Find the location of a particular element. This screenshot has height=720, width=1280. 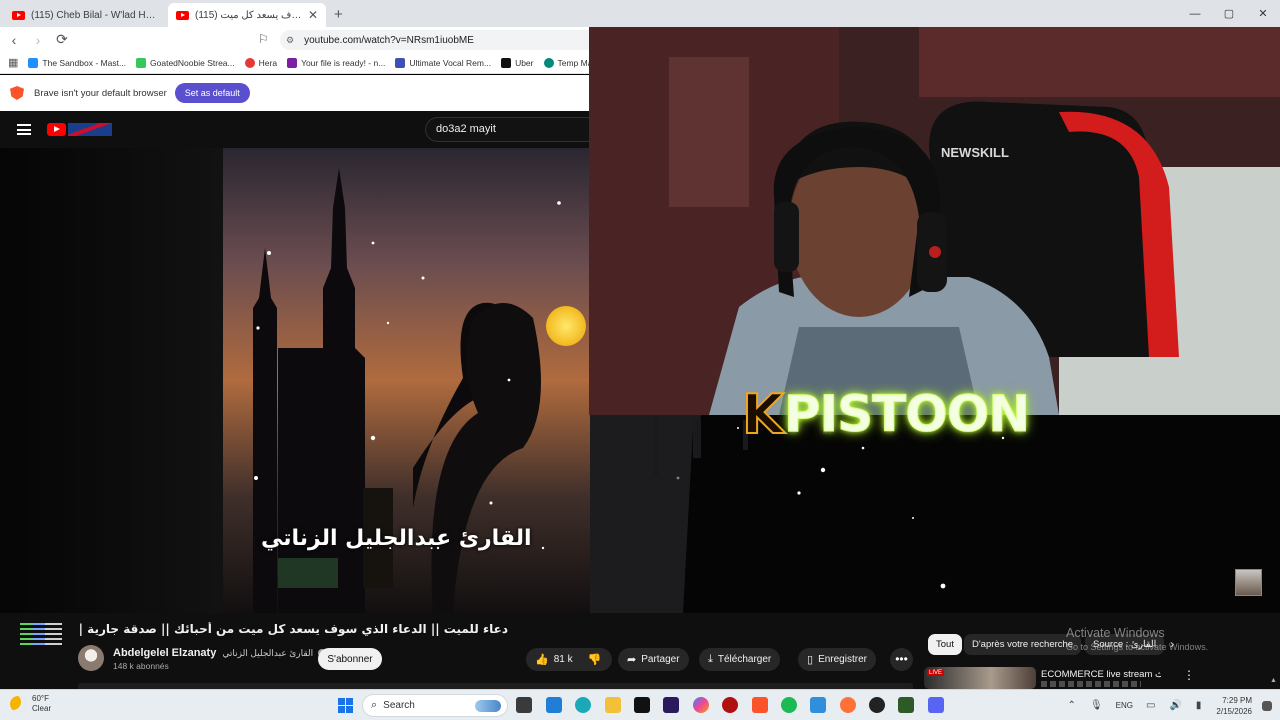

bookmark-save-icon: ▯ is located at coordinates (810, 660).